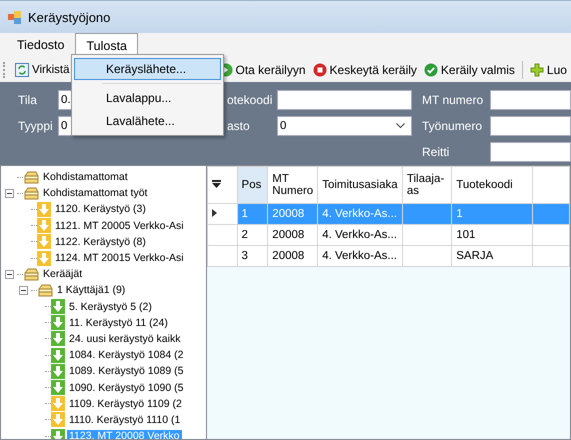  What do you see at coordinates (126, 371) in the screenshot?
I see `tree-item: 1089. Keräystyö 1089 (5` at bounding box center [126, 371].